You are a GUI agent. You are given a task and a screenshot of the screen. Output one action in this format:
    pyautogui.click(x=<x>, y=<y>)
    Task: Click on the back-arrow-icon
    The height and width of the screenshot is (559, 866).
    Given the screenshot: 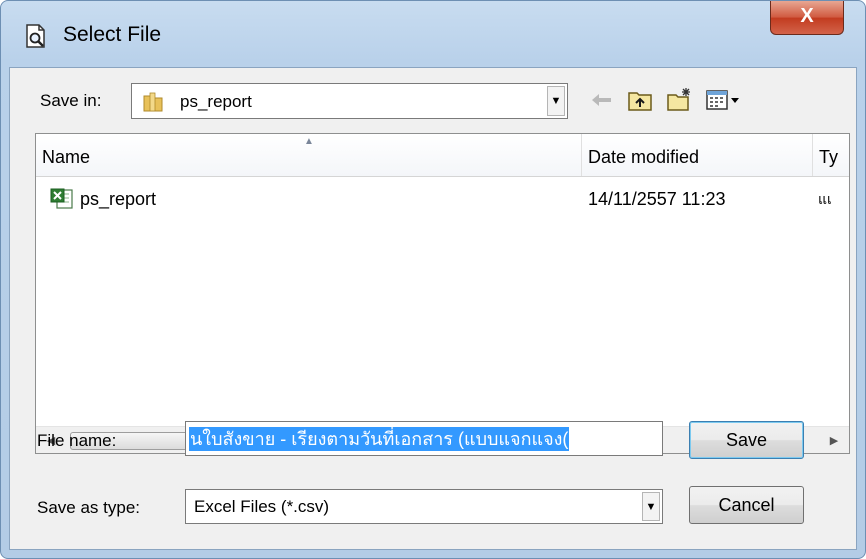 What is the action you would take?
    pyautogui.click(x=602, y=100)
    